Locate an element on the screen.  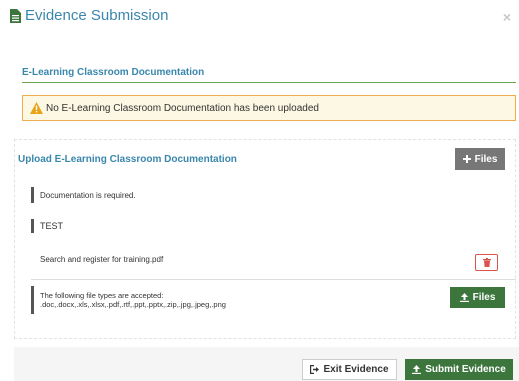
modal-title-text: Evidence Submission is located at coordinates (97, 15).